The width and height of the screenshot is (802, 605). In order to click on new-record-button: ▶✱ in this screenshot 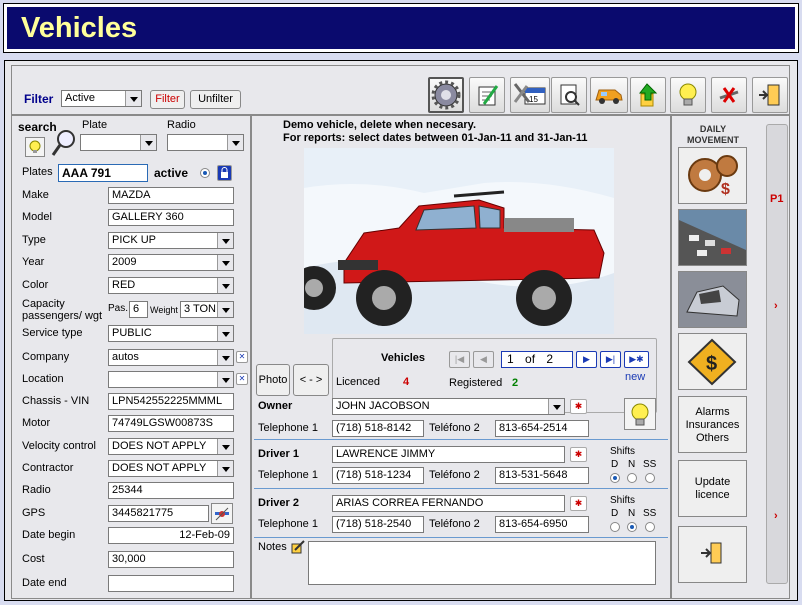, I will do `click(636, 359)`.